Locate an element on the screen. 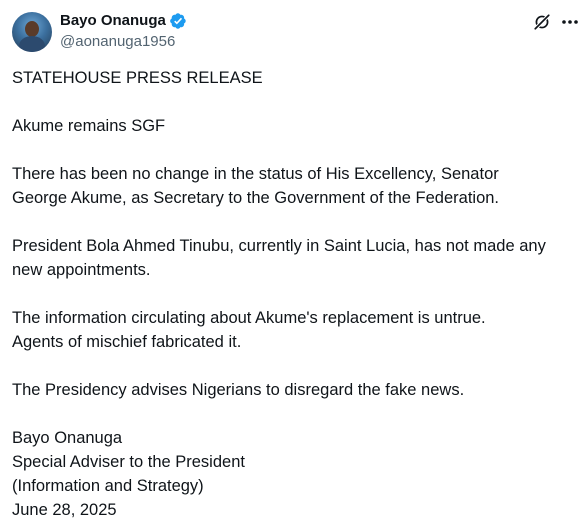 The image size is (586, 529). author-display-name: Bayo Onanuga is located at coordinates (113, 21).